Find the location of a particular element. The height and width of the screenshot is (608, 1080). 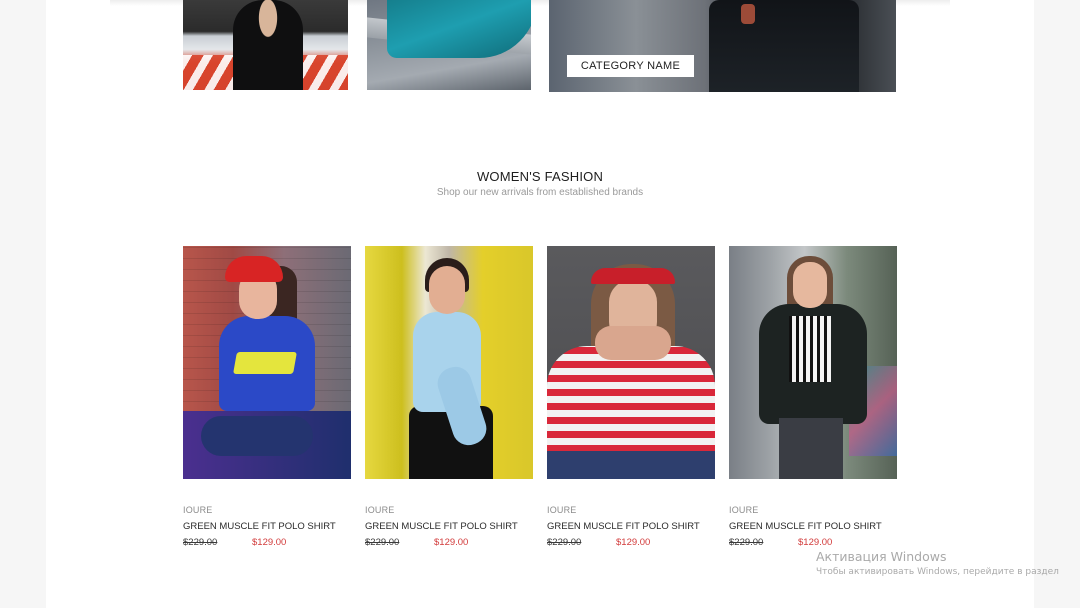

shirt-print is located at coordinates (265, 363).